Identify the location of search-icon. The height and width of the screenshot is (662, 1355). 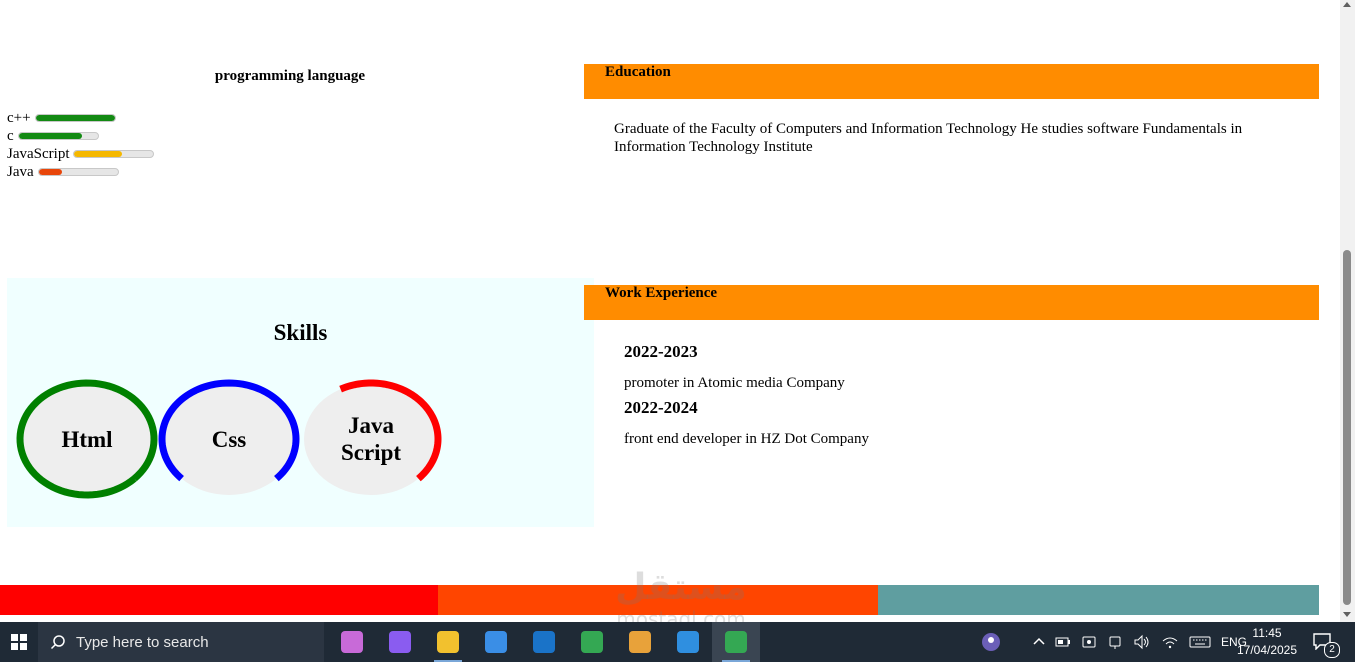
(57, 642).